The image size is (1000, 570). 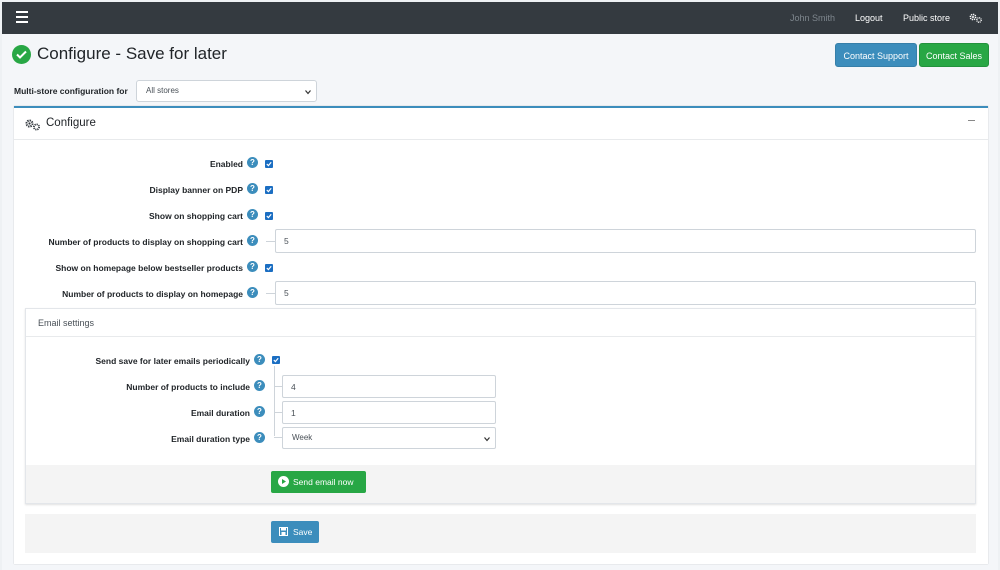 What do you see at coordinates (625, 293) in the screenshot?
I see `homepage-products-count-input: 5` at bounding box center [625, 293].